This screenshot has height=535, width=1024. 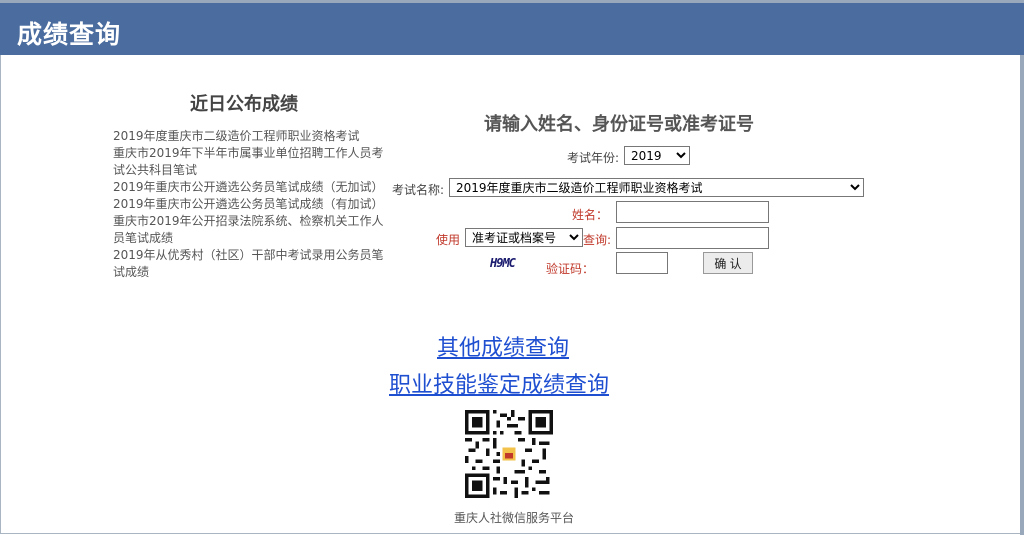 I want to click on confirm-button: 确 认, so click(x=728, y=263).